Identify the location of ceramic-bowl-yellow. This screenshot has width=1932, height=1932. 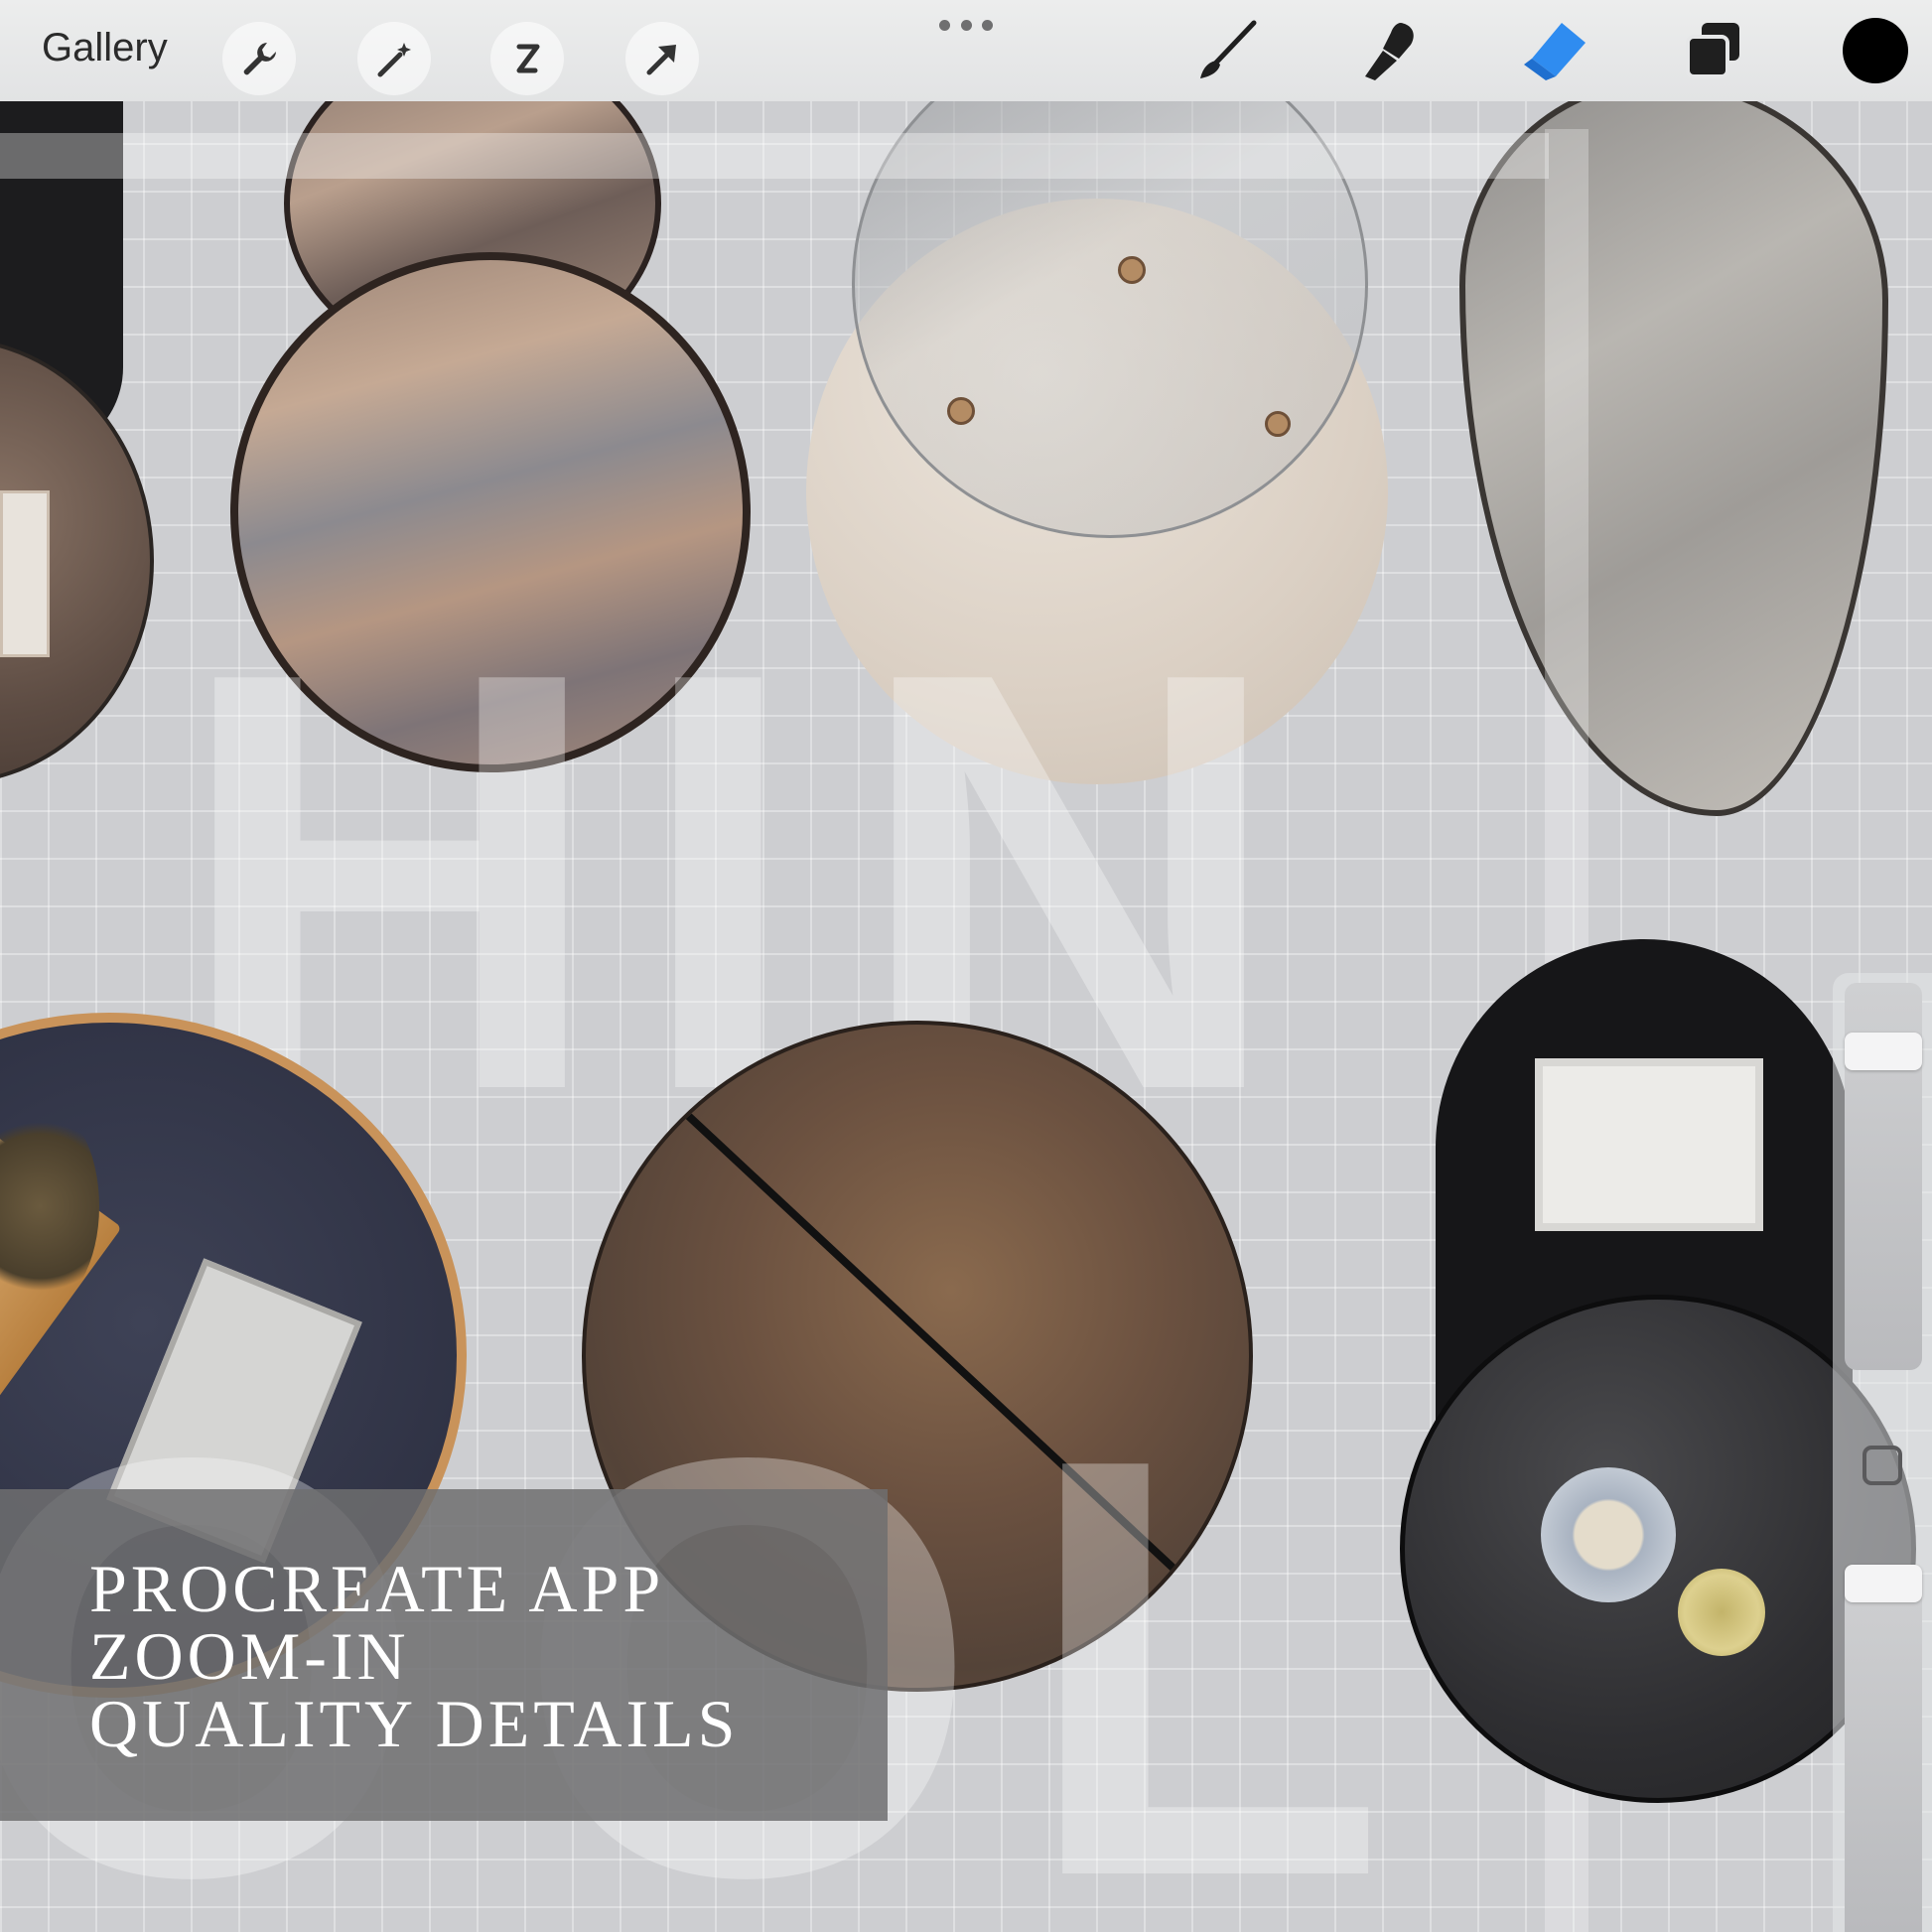
(1722, 1613).